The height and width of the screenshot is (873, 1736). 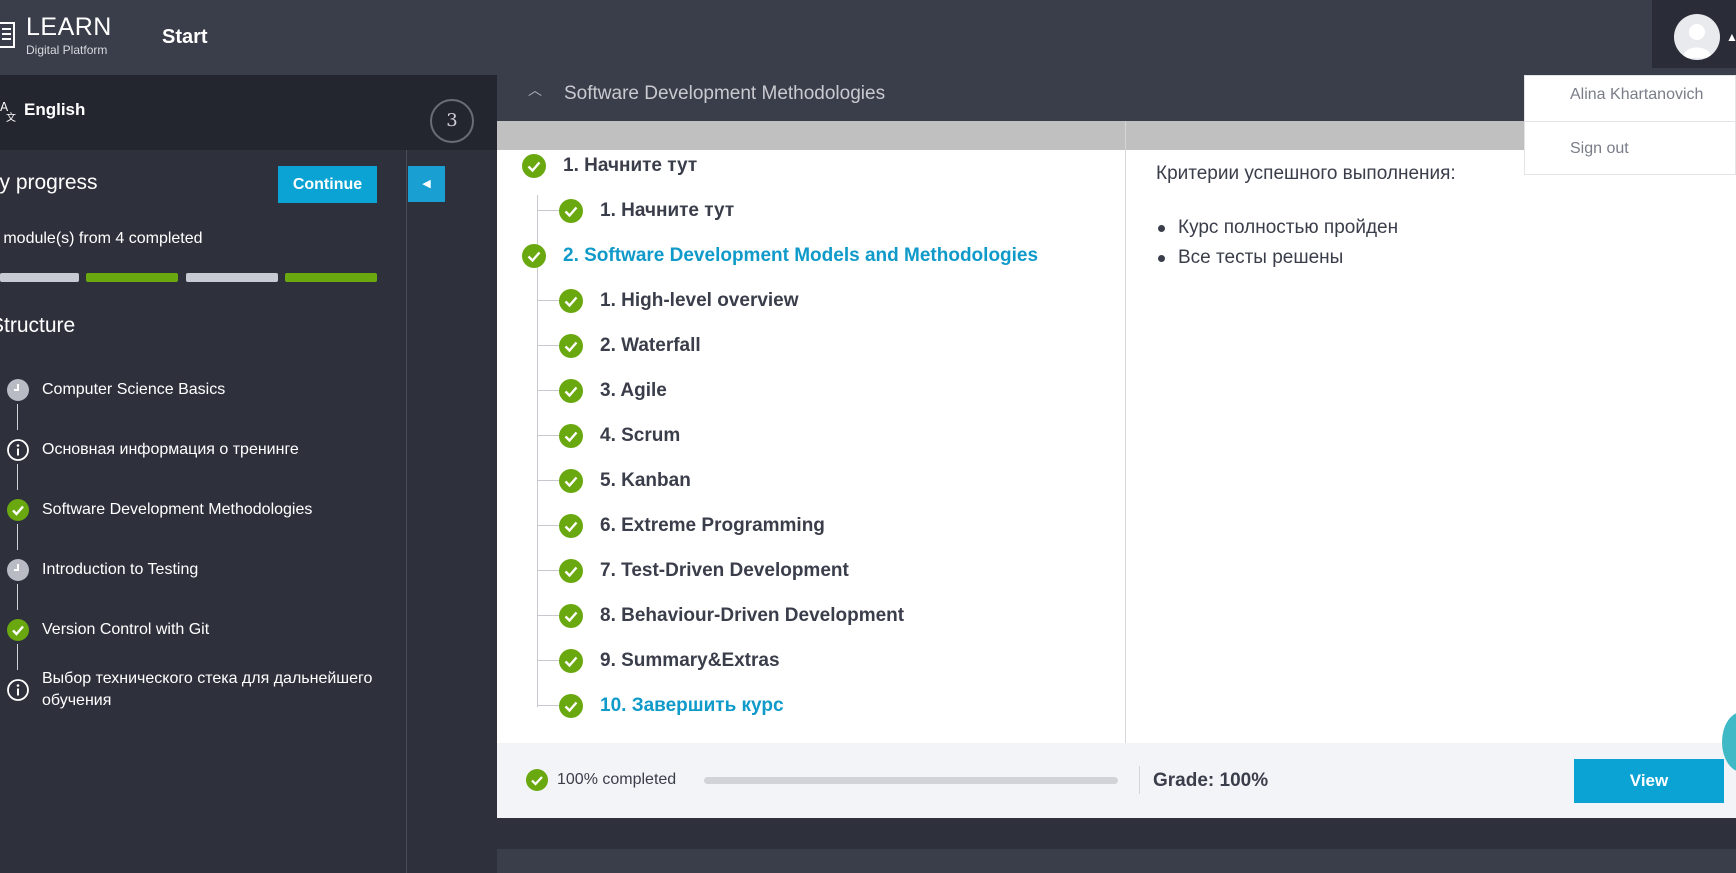 I want to click on lesson-label: 3. Agile, so click(x=633, y=390).